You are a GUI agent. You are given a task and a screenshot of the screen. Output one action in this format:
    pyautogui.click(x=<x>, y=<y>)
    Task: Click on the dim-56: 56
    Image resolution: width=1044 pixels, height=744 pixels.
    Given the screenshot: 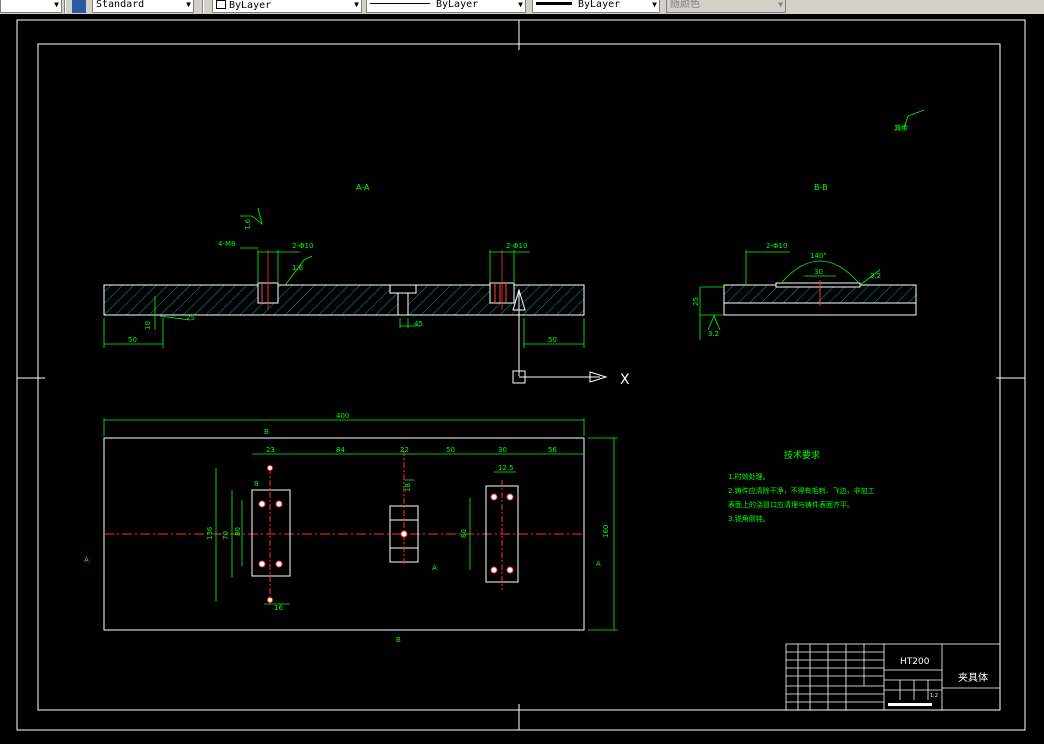 What is the action you would take?
    pyautogui.click(x=552, y=450)
    